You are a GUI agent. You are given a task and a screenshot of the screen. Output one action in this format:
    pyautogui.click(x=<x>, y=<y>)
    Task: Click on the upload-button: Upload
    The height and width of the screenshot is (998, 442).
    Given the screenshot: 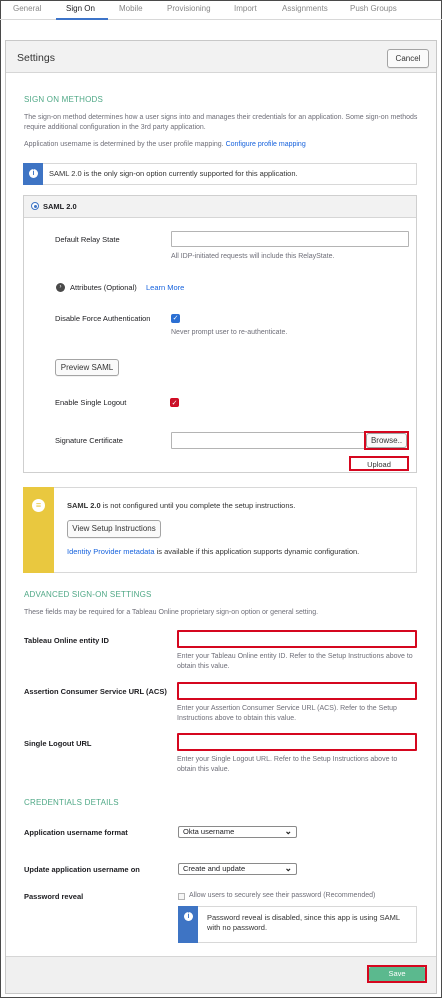 What is the action you would take?
    pyautogui.click(x=379, y=464)
    